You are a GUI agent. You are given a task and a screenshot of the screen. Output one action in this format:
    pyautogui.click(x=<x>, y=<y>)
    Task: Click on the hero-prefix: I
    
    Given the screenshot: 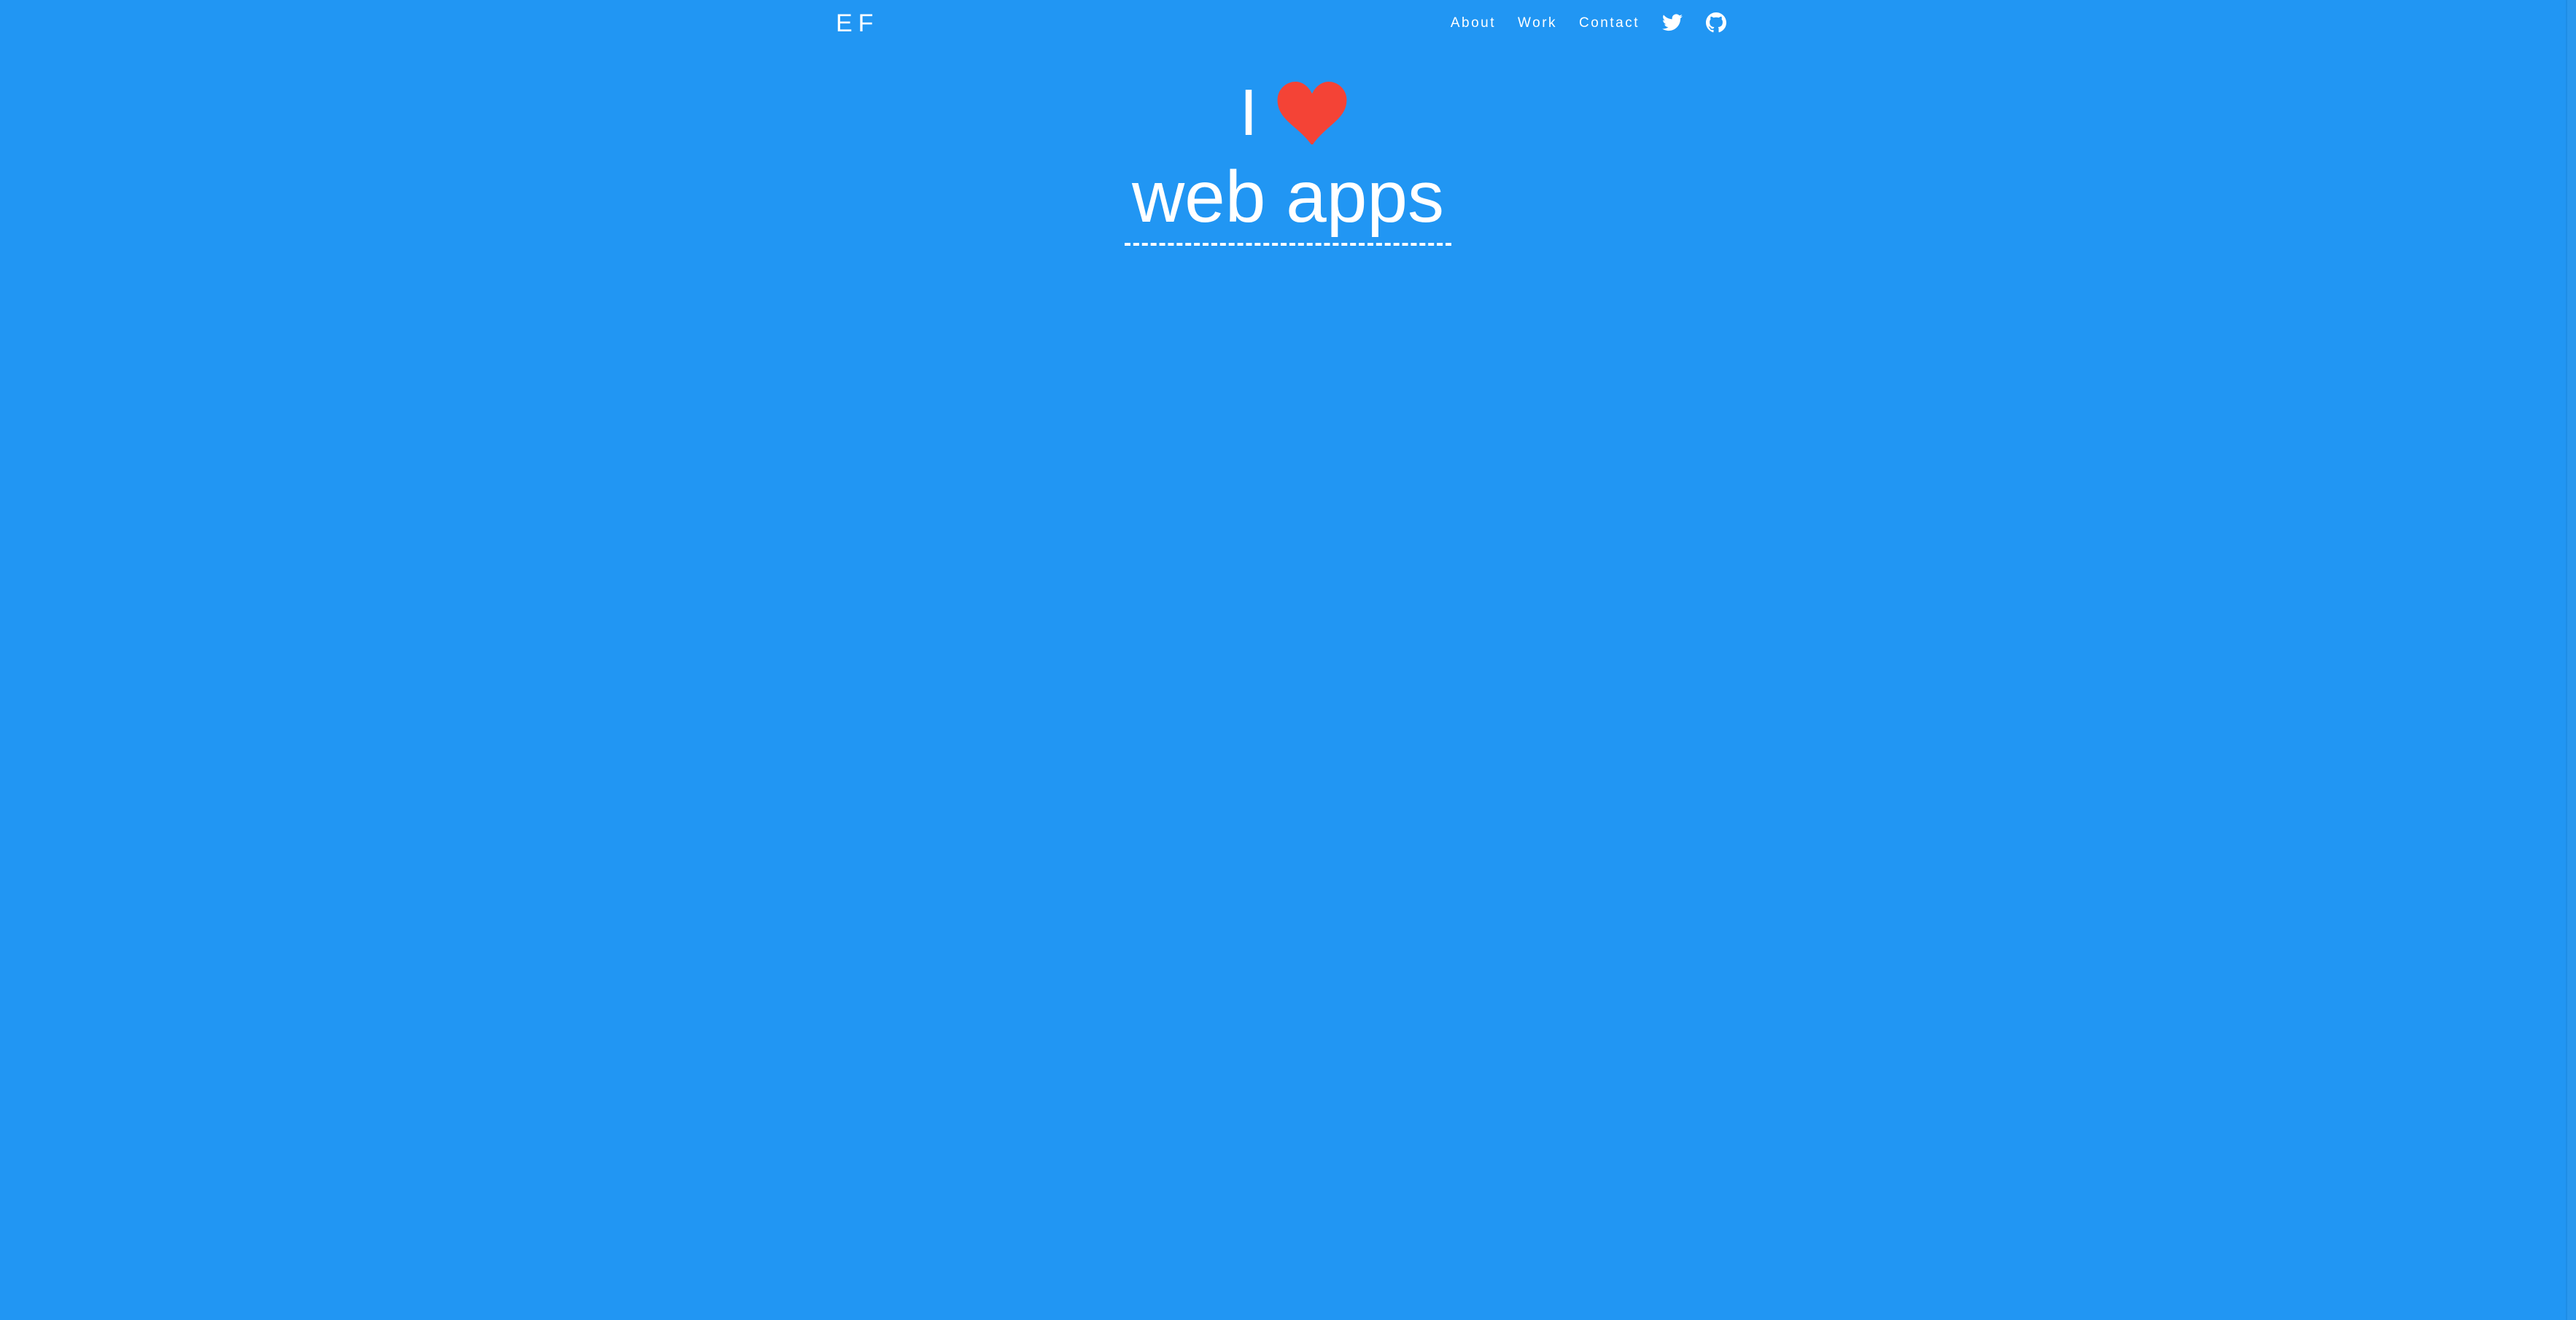 What is the action you would take?
    pyautogui.click(x=1249, y=113)
    